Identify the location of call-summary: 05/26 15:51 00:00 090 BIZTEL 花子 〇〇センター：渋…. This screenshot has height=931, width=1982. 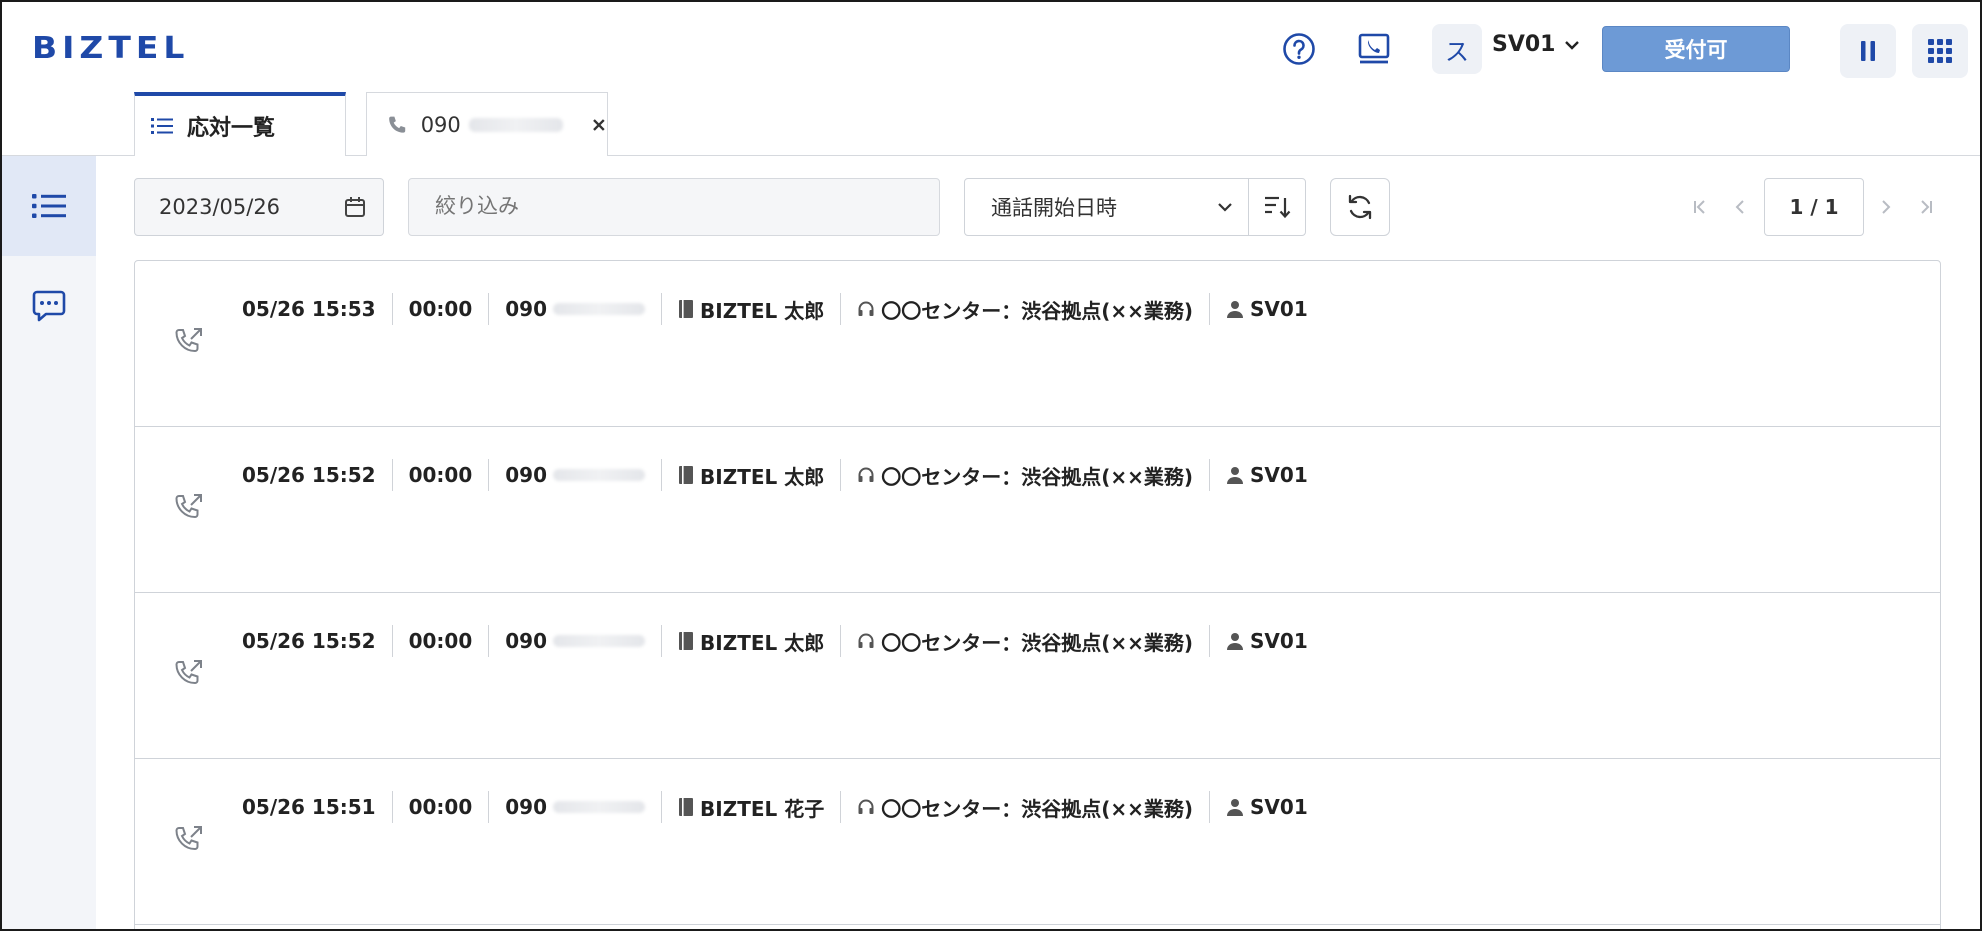
(783, 807).